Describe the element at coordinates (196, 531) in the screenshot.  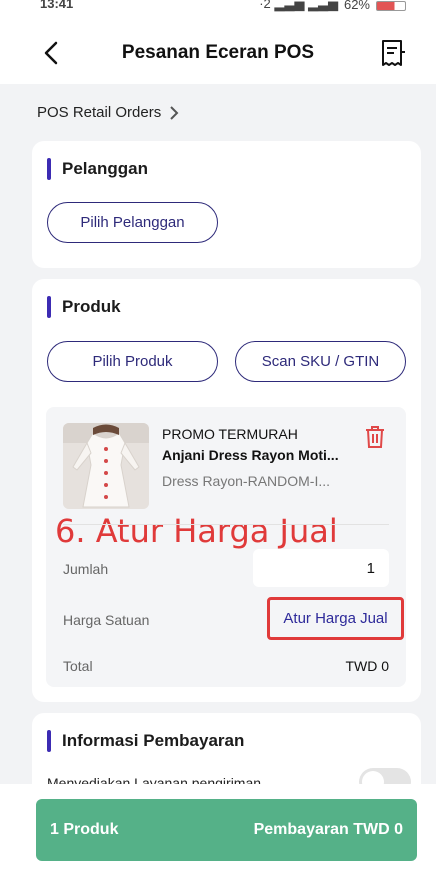
I see `step-annotation: 6. Atur Harga Jual` at that location.